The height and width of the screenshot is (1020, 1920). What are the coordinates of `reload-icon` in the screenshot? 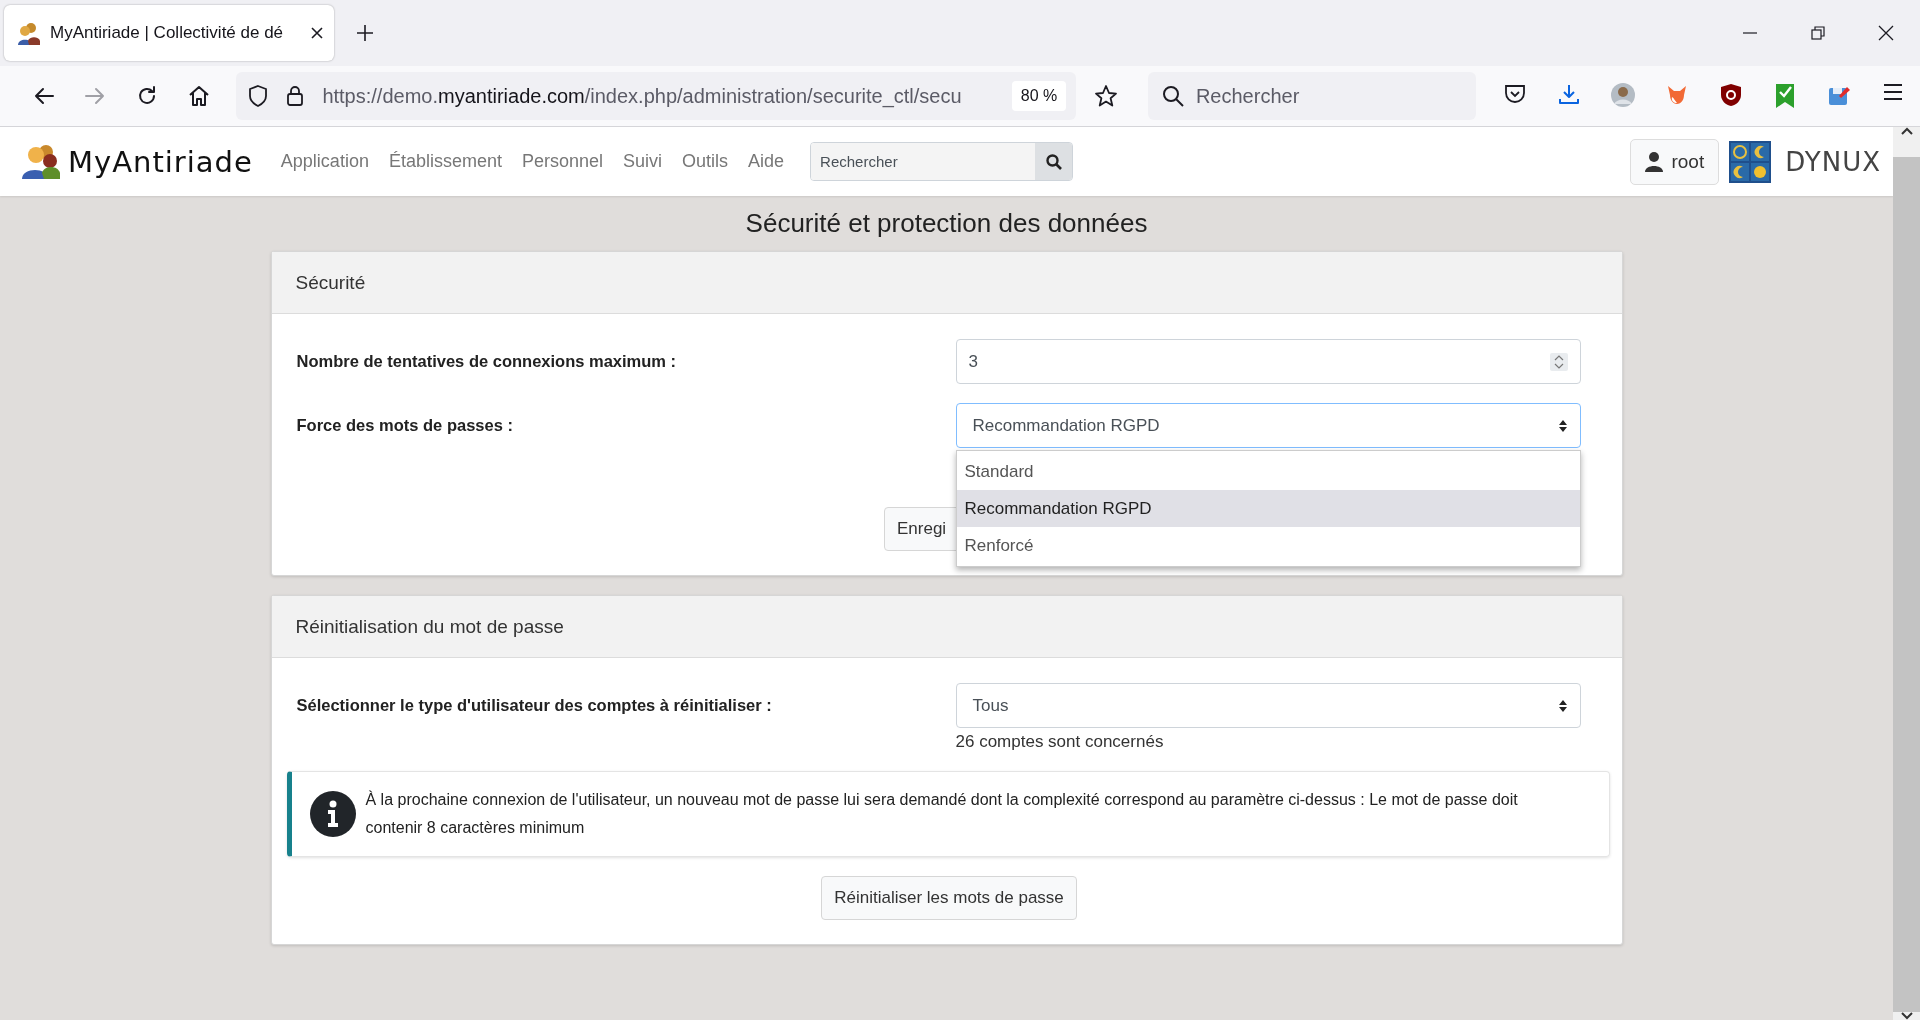 It's located at (147, 96).